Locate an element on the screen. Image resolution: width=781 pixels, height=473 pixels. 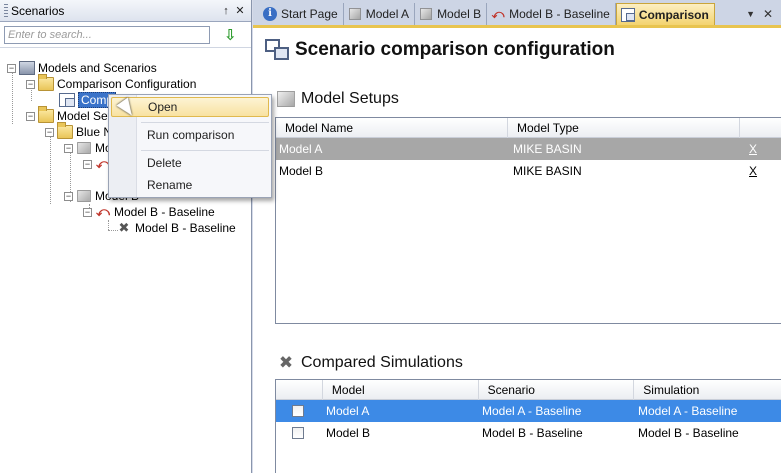
tab-start-page: i Start Page is located at coordinates (301, 14).